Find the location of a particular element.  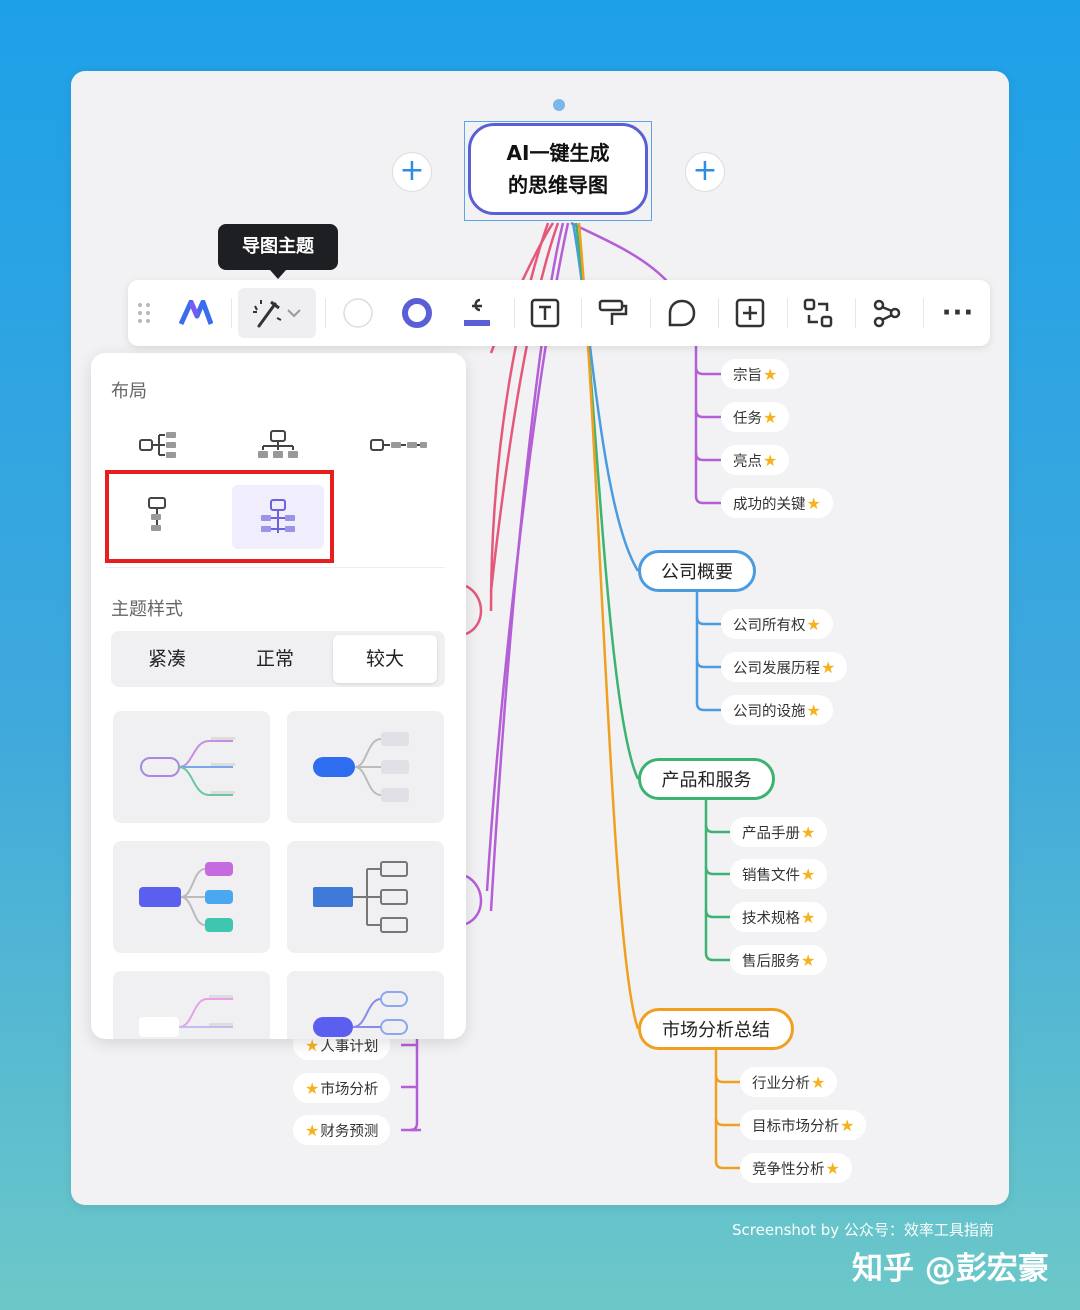

leaf-label: 成功的关键 is located at coordinates (769, 504).